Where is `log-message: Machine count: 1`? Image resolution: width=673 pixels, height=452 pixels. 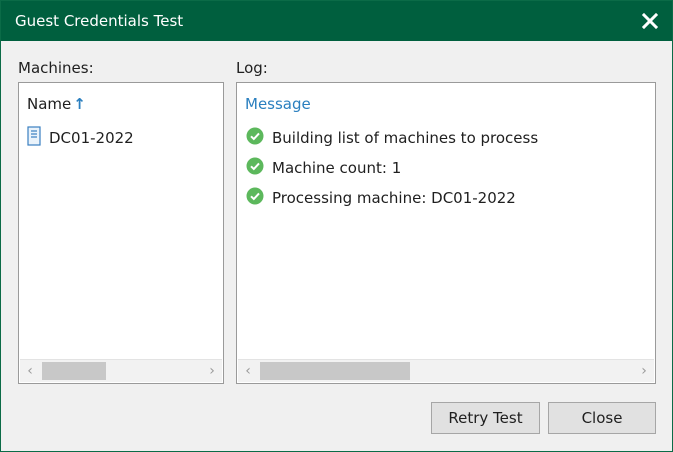 log-message: Machine count: 1 is located at coordinates (337, 168).